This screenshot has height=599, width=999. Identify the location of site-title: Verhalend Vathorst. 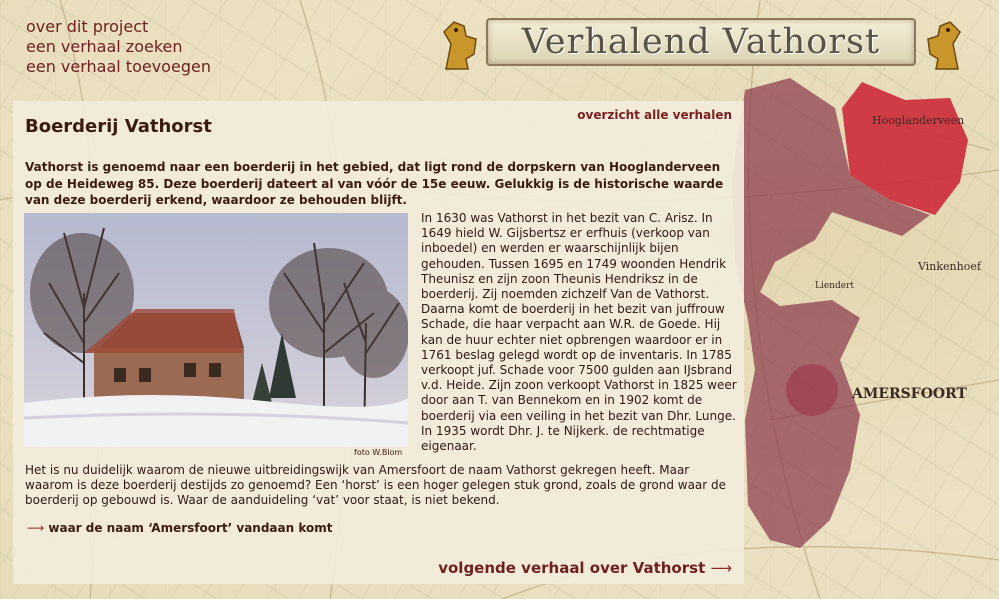
(701, 42).